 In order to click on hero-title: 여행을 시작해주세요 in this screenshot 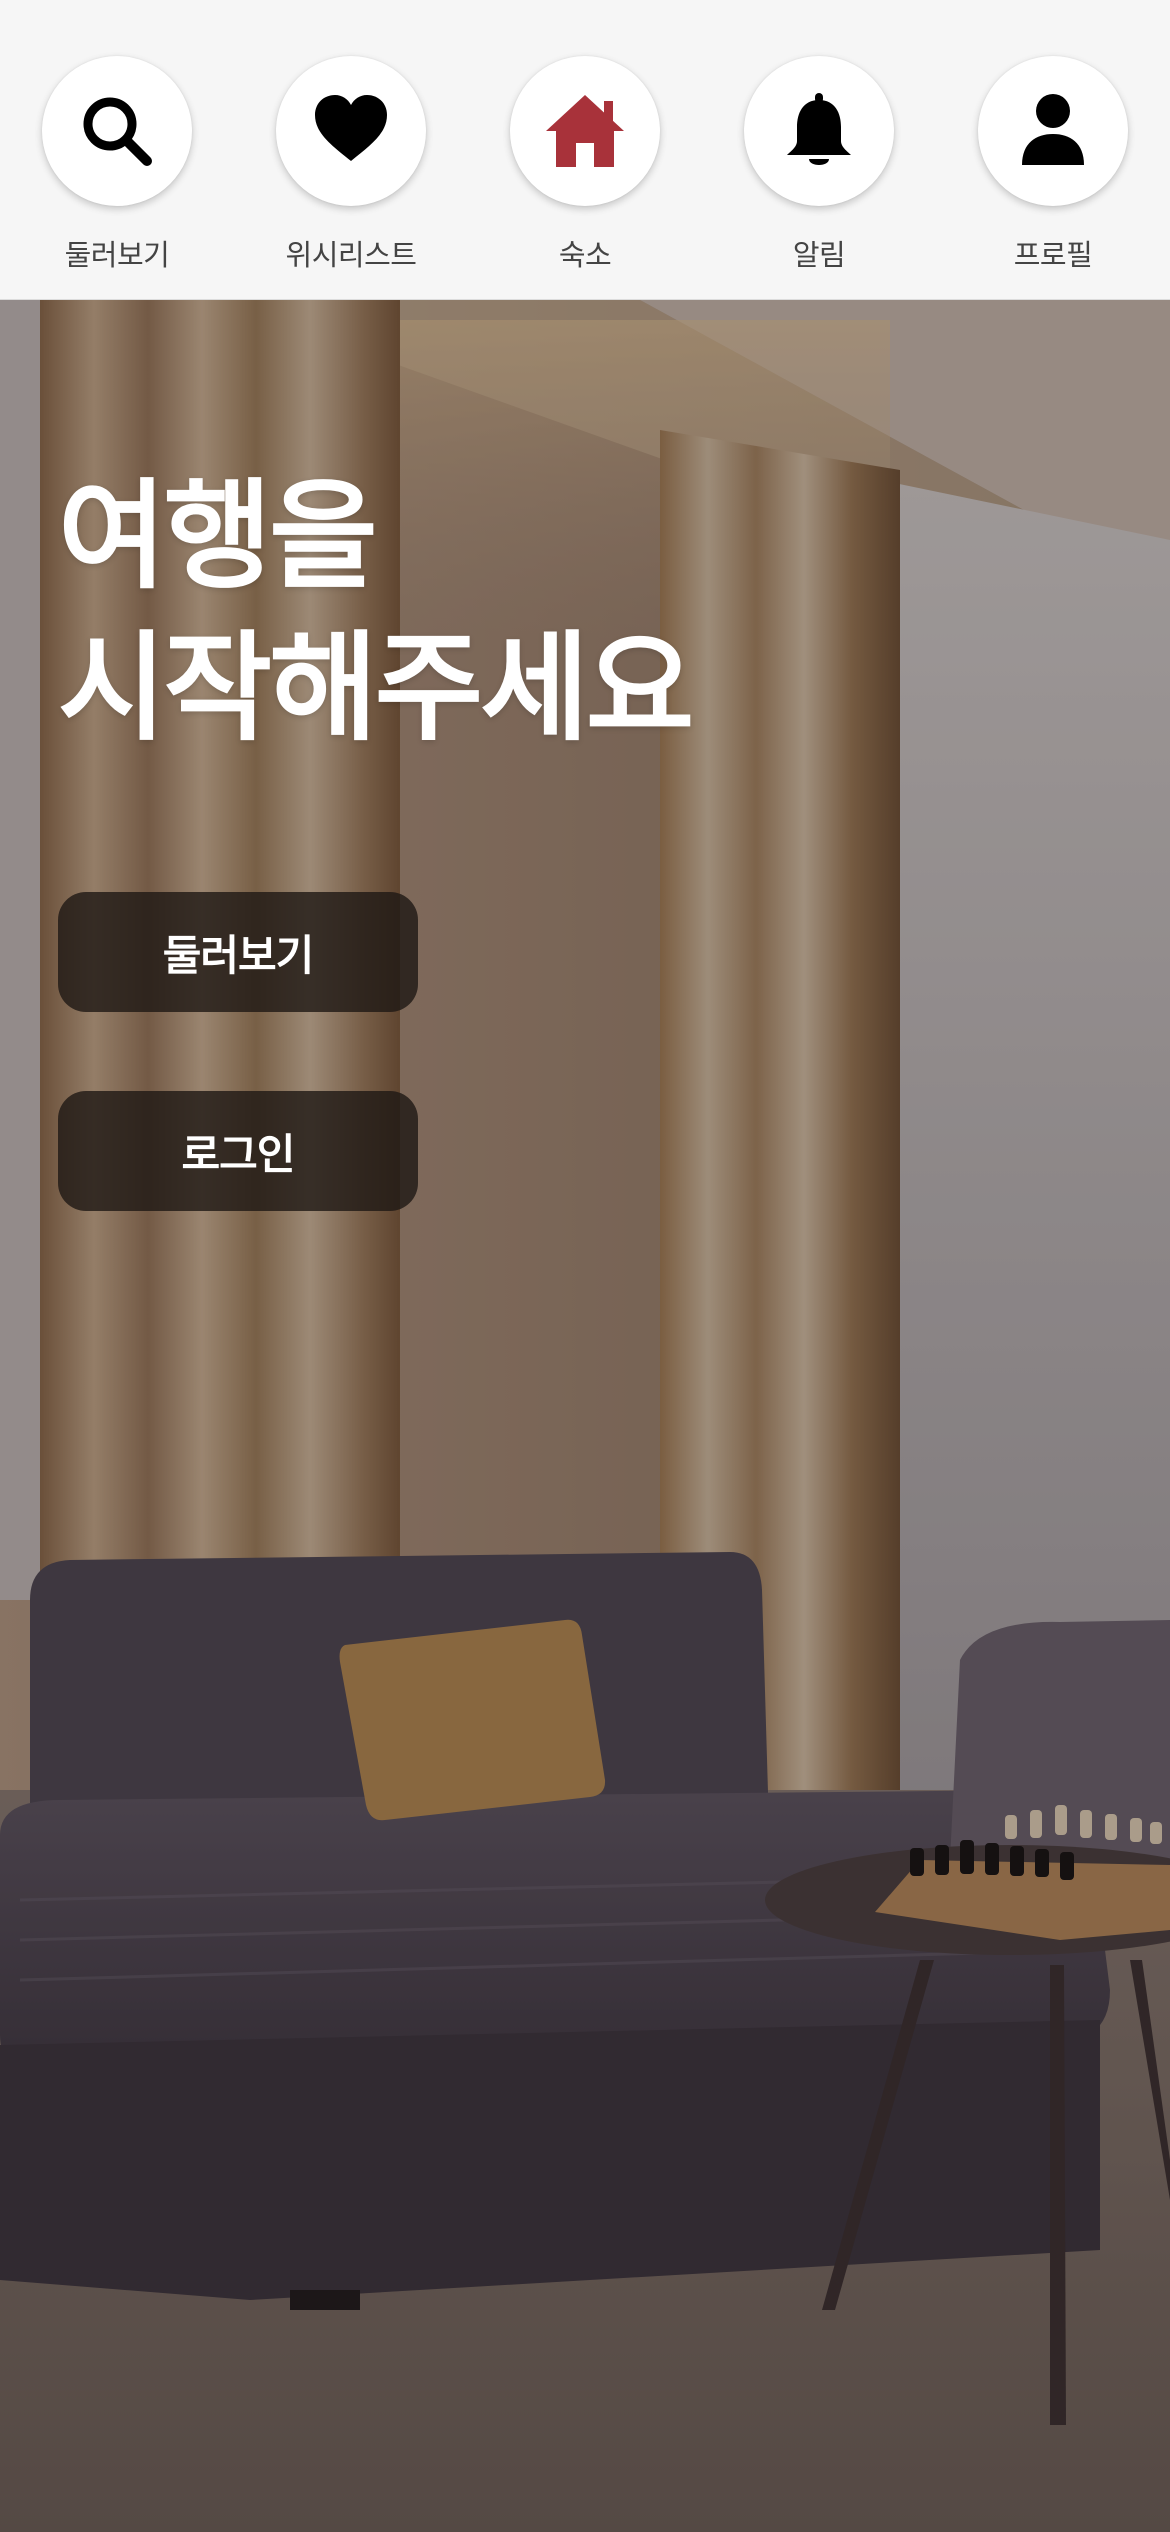, I will do `click(558, 612)`.